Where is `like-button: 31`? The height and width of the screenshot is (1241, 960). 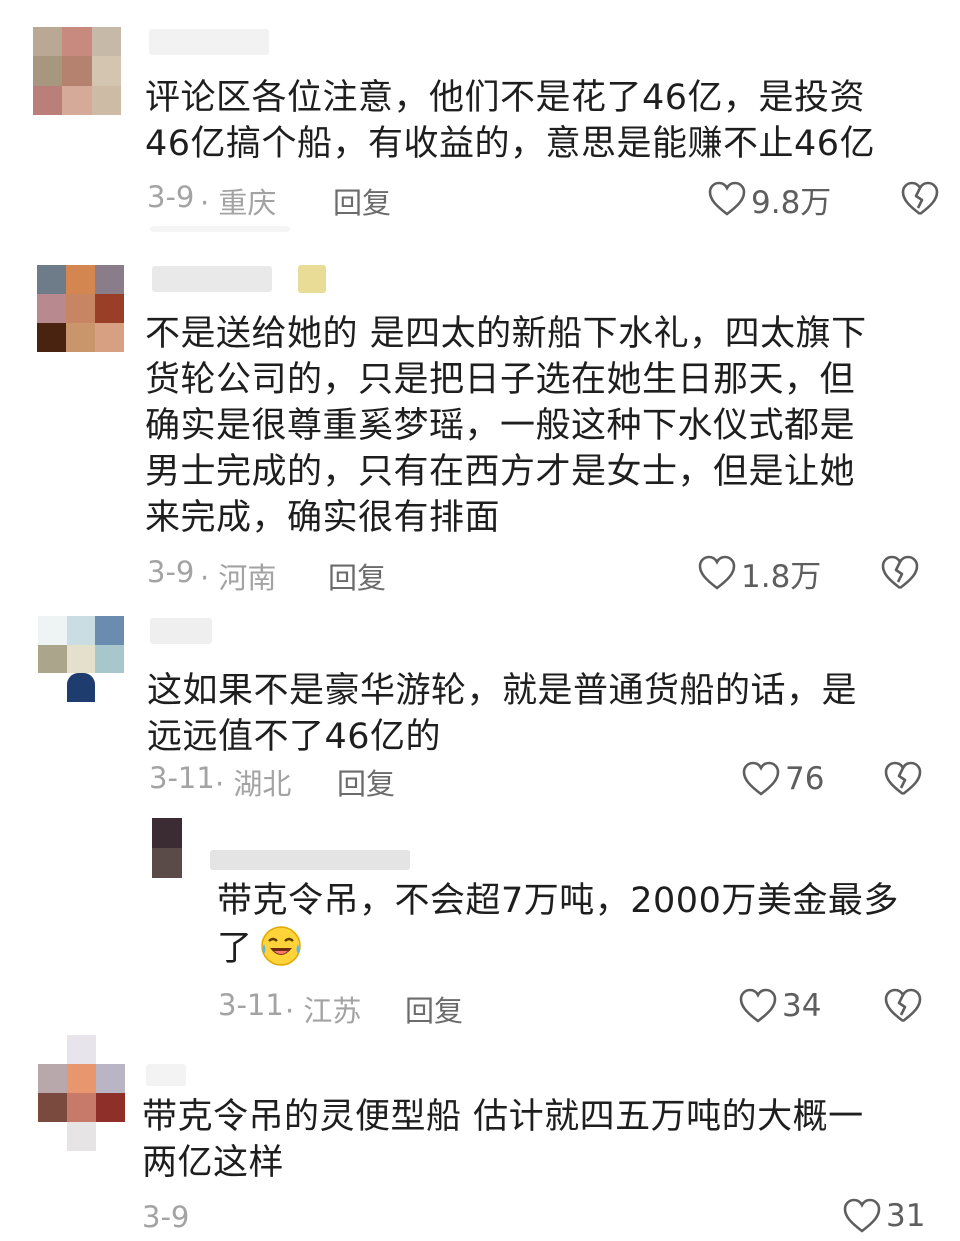
like-button: 31 is located at coordinates (883, 1216).